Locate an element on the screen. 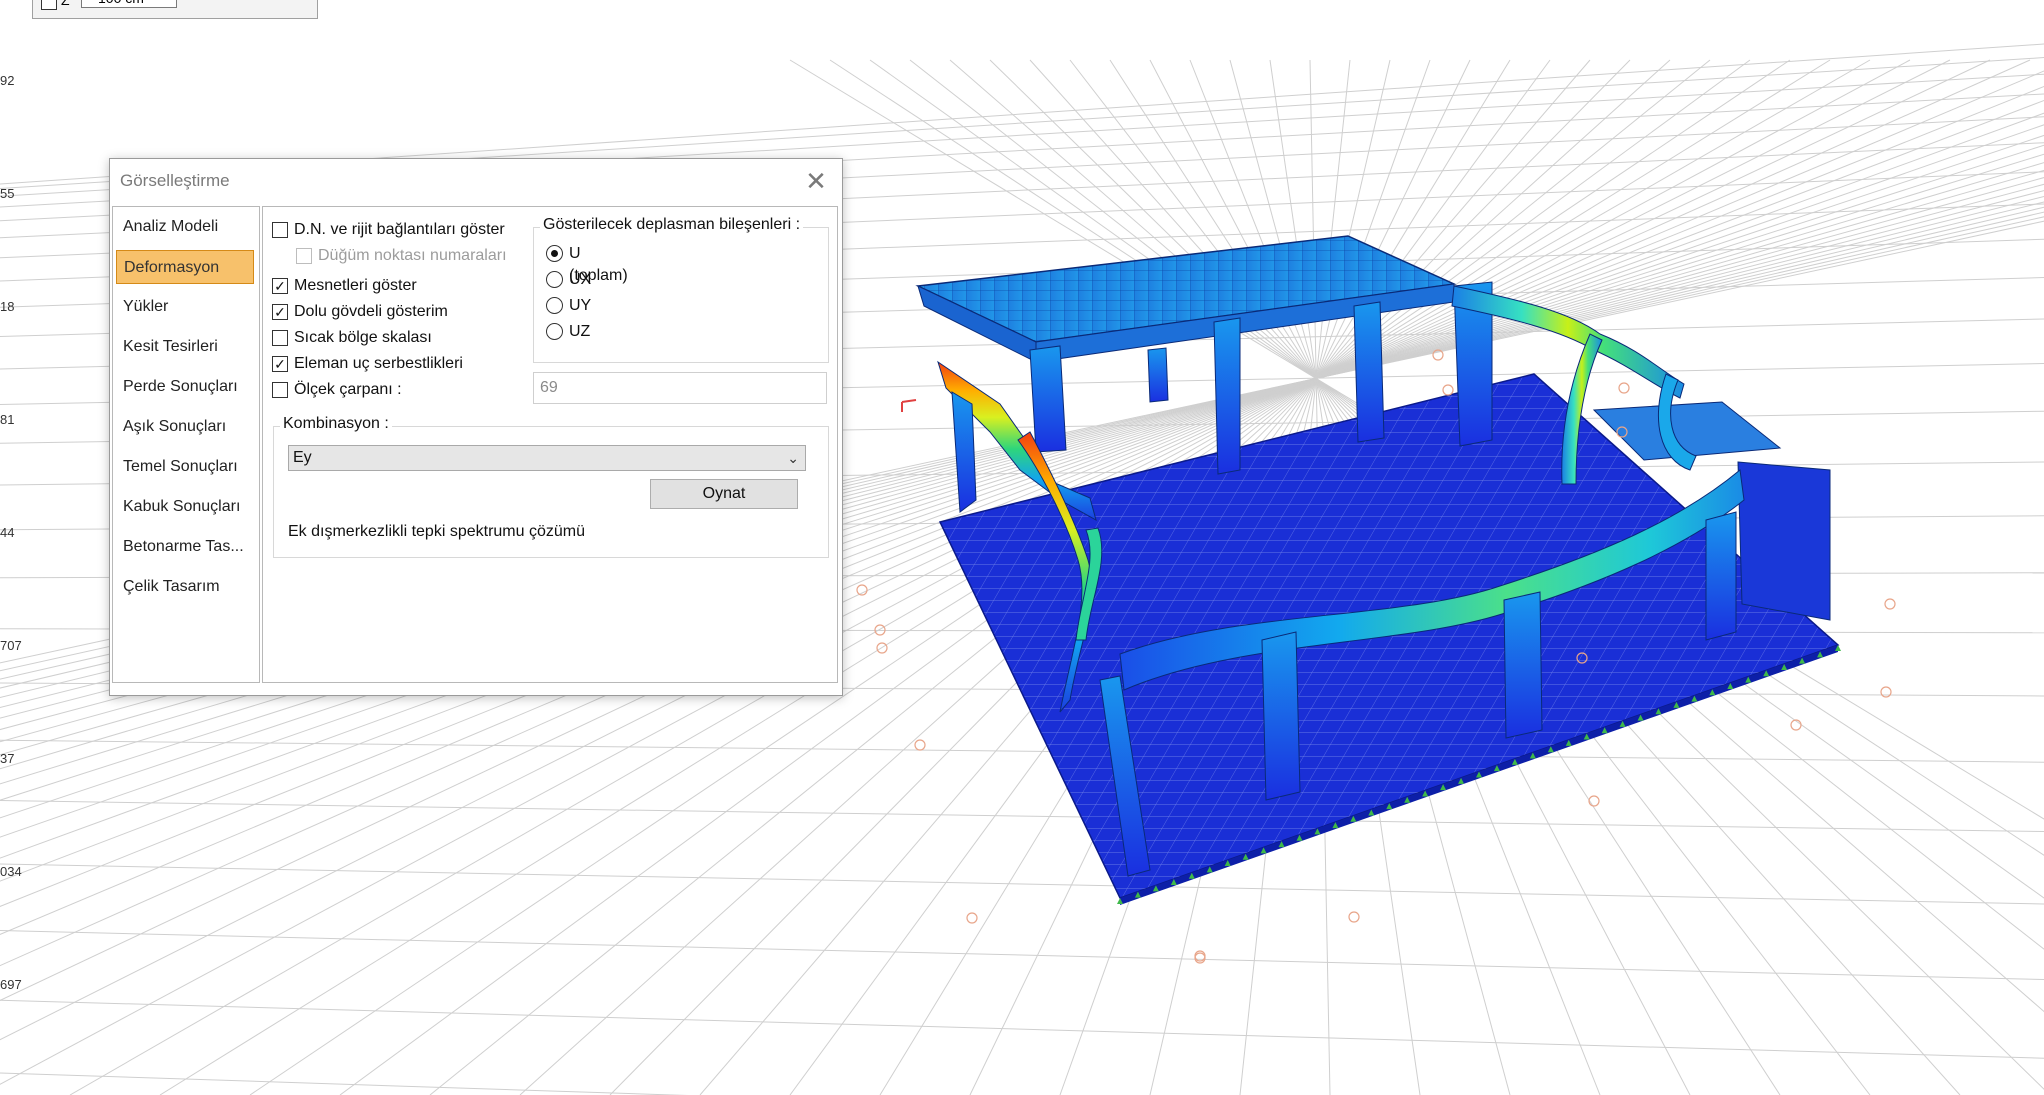 The width and height of the screenshot is (2044, 1095). group-title: Kombinasyon : is located at coordinates (336, 424).